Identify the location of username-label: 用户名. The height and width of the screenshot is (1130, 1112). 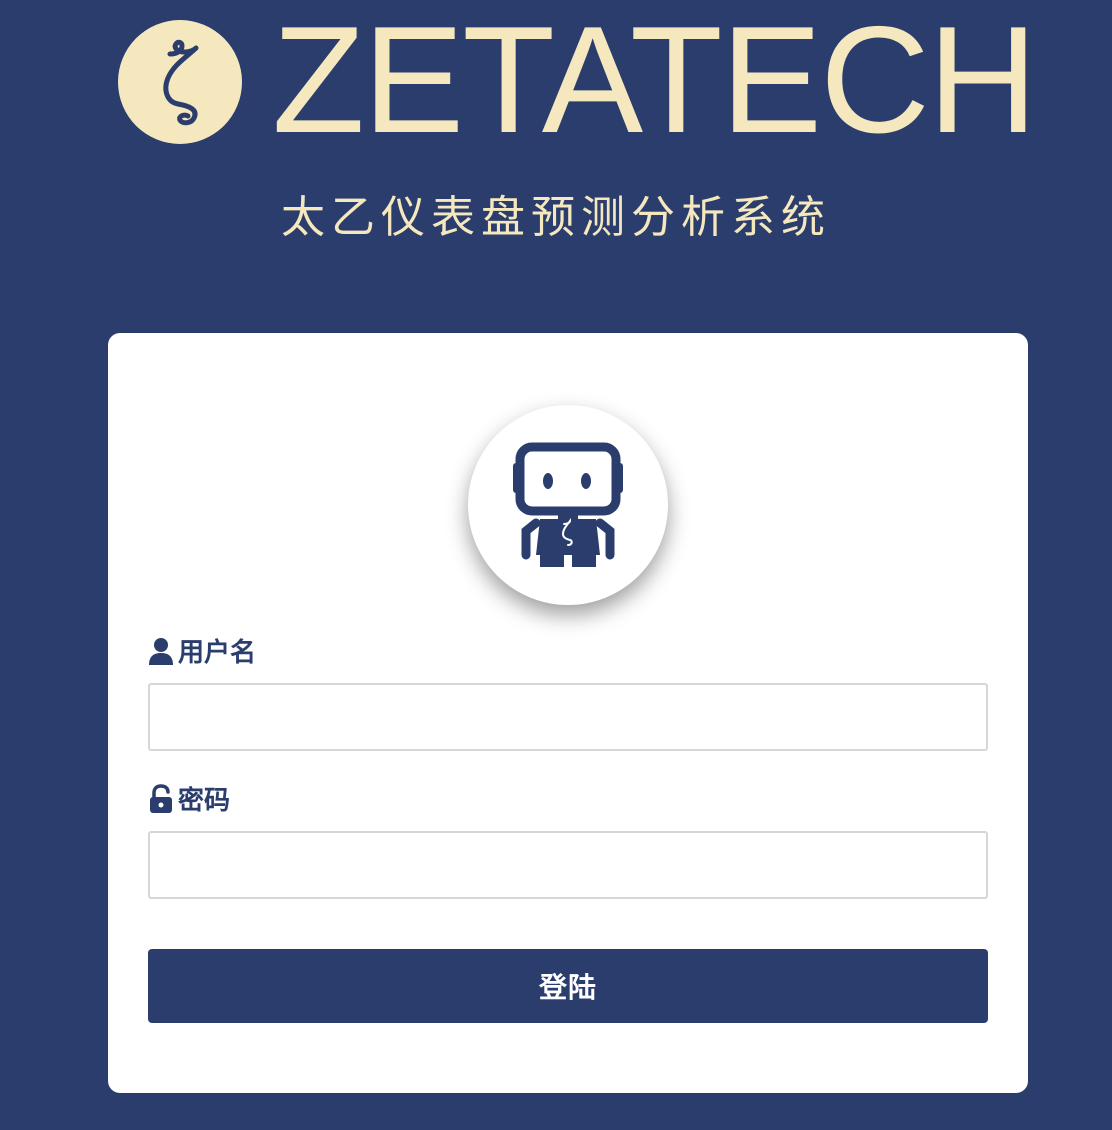
(202, 653).